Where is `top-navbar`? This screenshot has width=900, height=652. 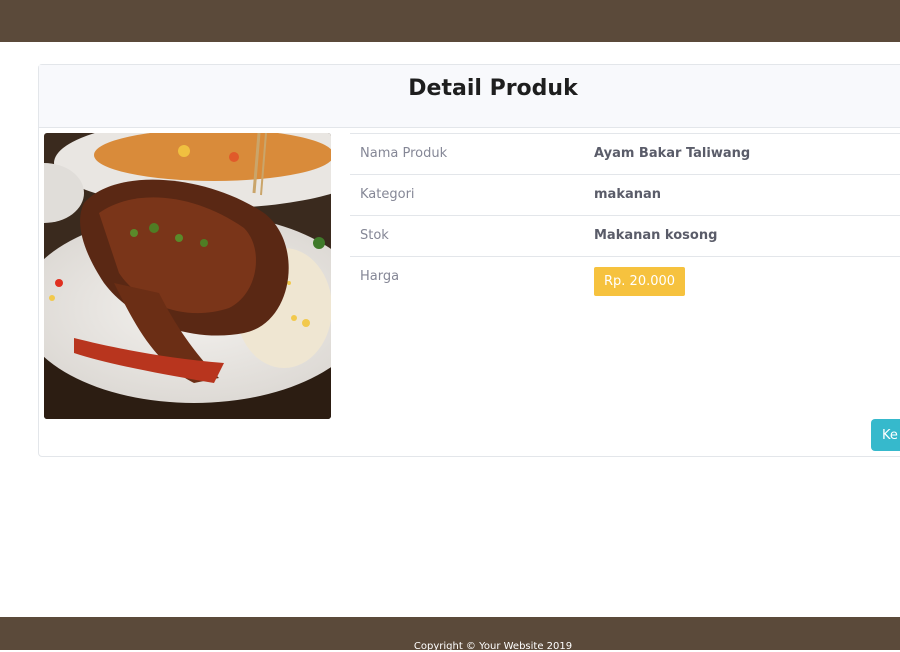
top-navbar is located at coordinates (450, 21).